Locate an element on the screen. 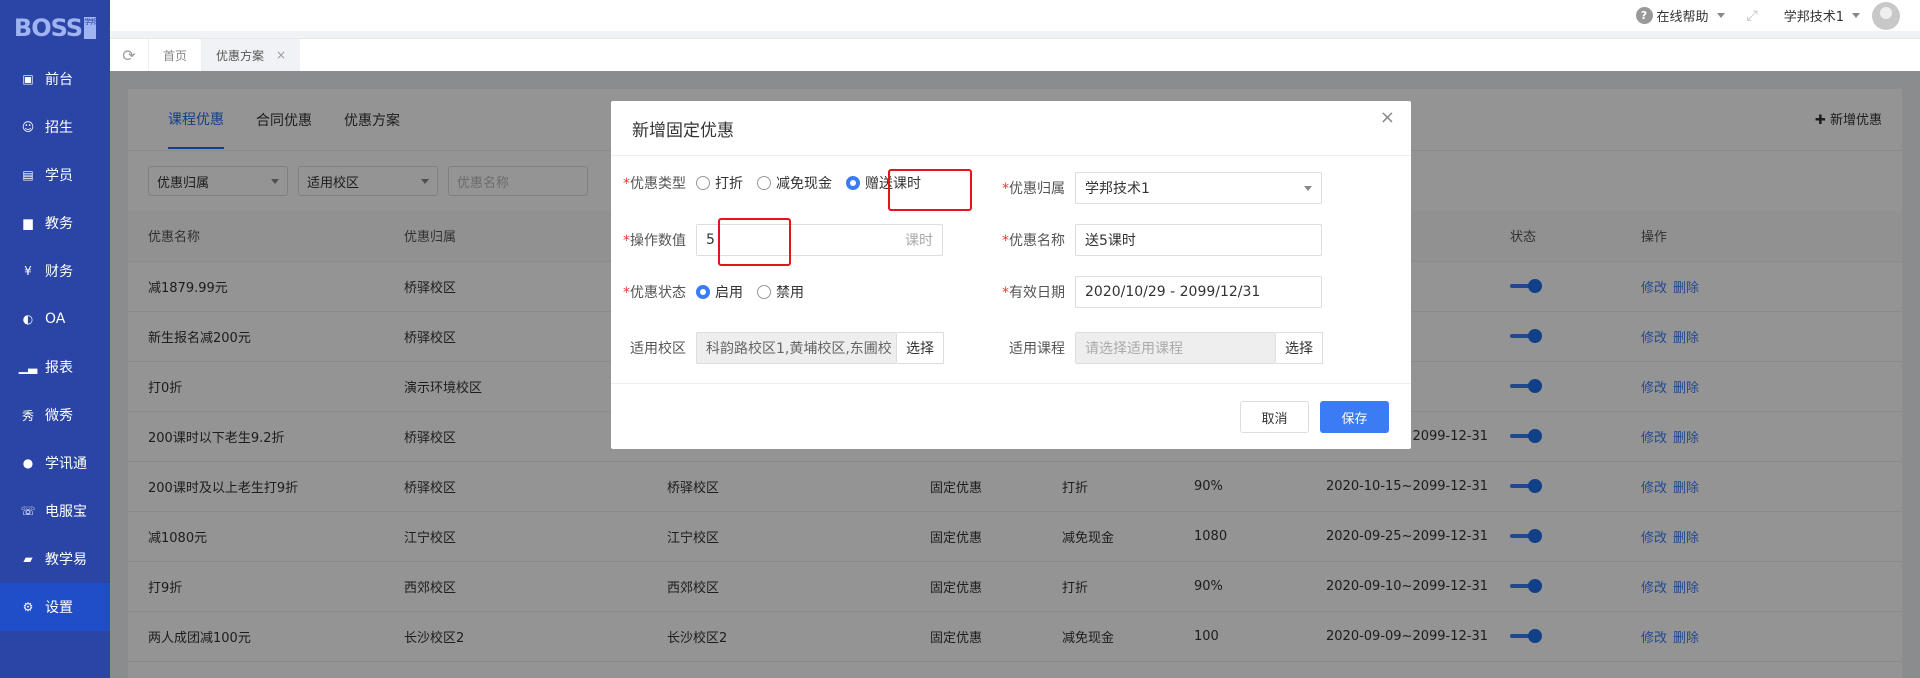 Image resolution: width=1920 pixels, height=678 pixels. wechat-show-icon: 秀 is located at coordinates (27, 415).